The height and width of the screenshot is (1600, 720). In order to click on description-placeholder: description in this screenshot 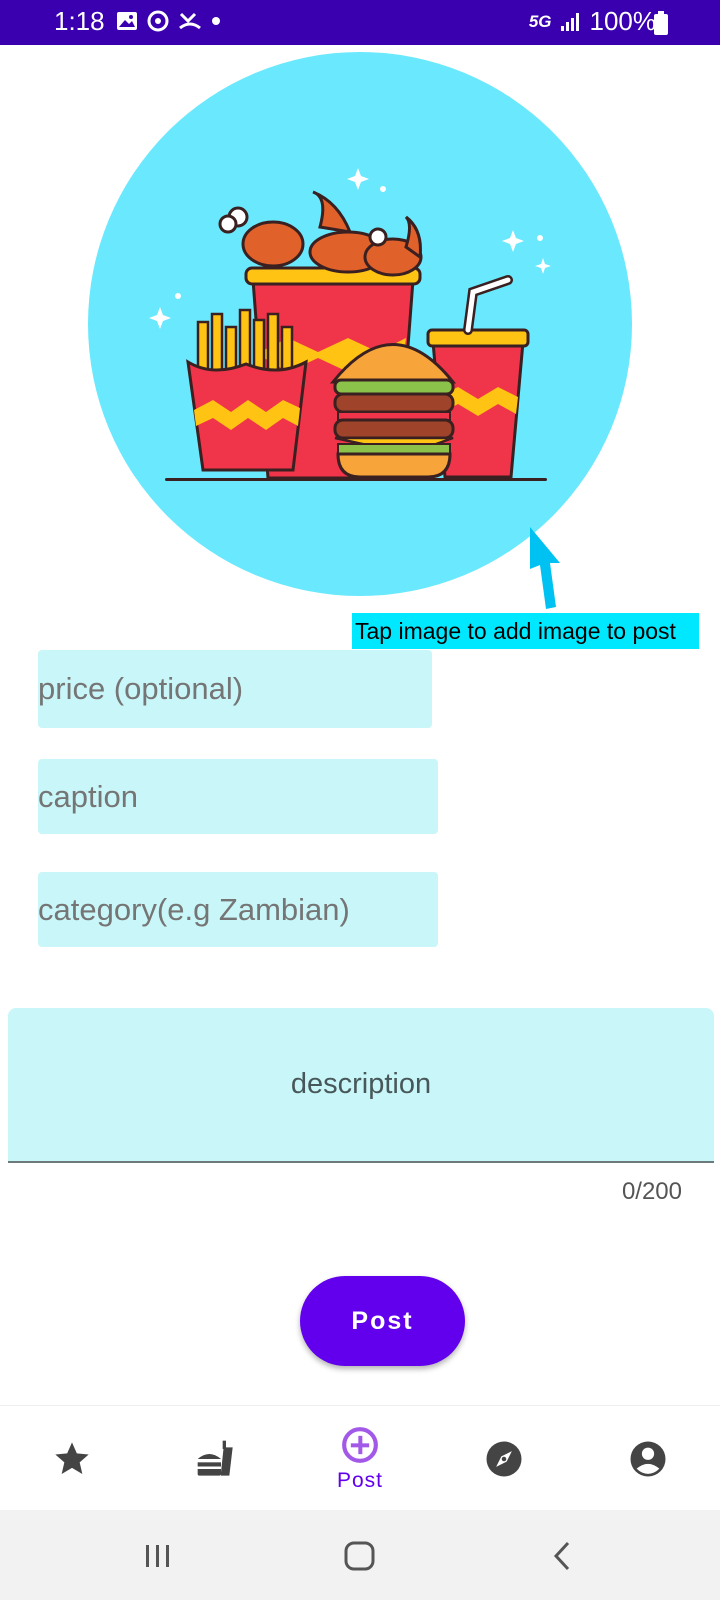, I will do `click(361, 1084)`.